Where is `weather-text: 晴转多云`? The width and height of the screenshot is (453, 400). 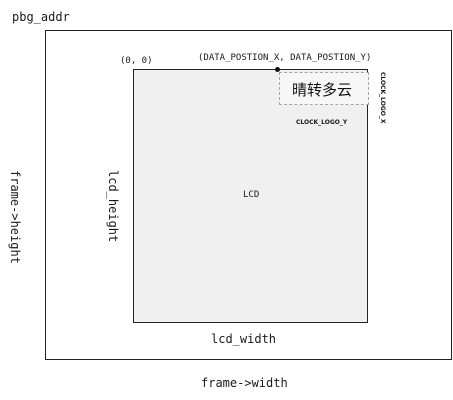 weather-text: 晴转多云 is located at coordinates (322, 90).